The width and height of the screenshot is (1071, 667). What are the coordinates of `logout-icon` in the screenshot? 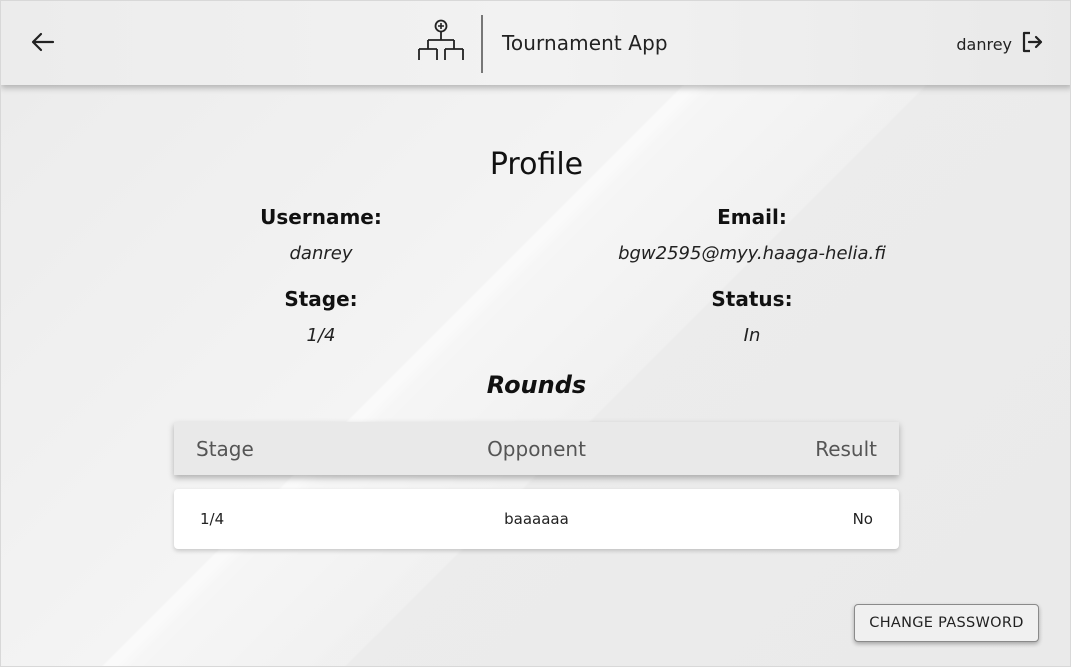 It's located at (1032, 44).